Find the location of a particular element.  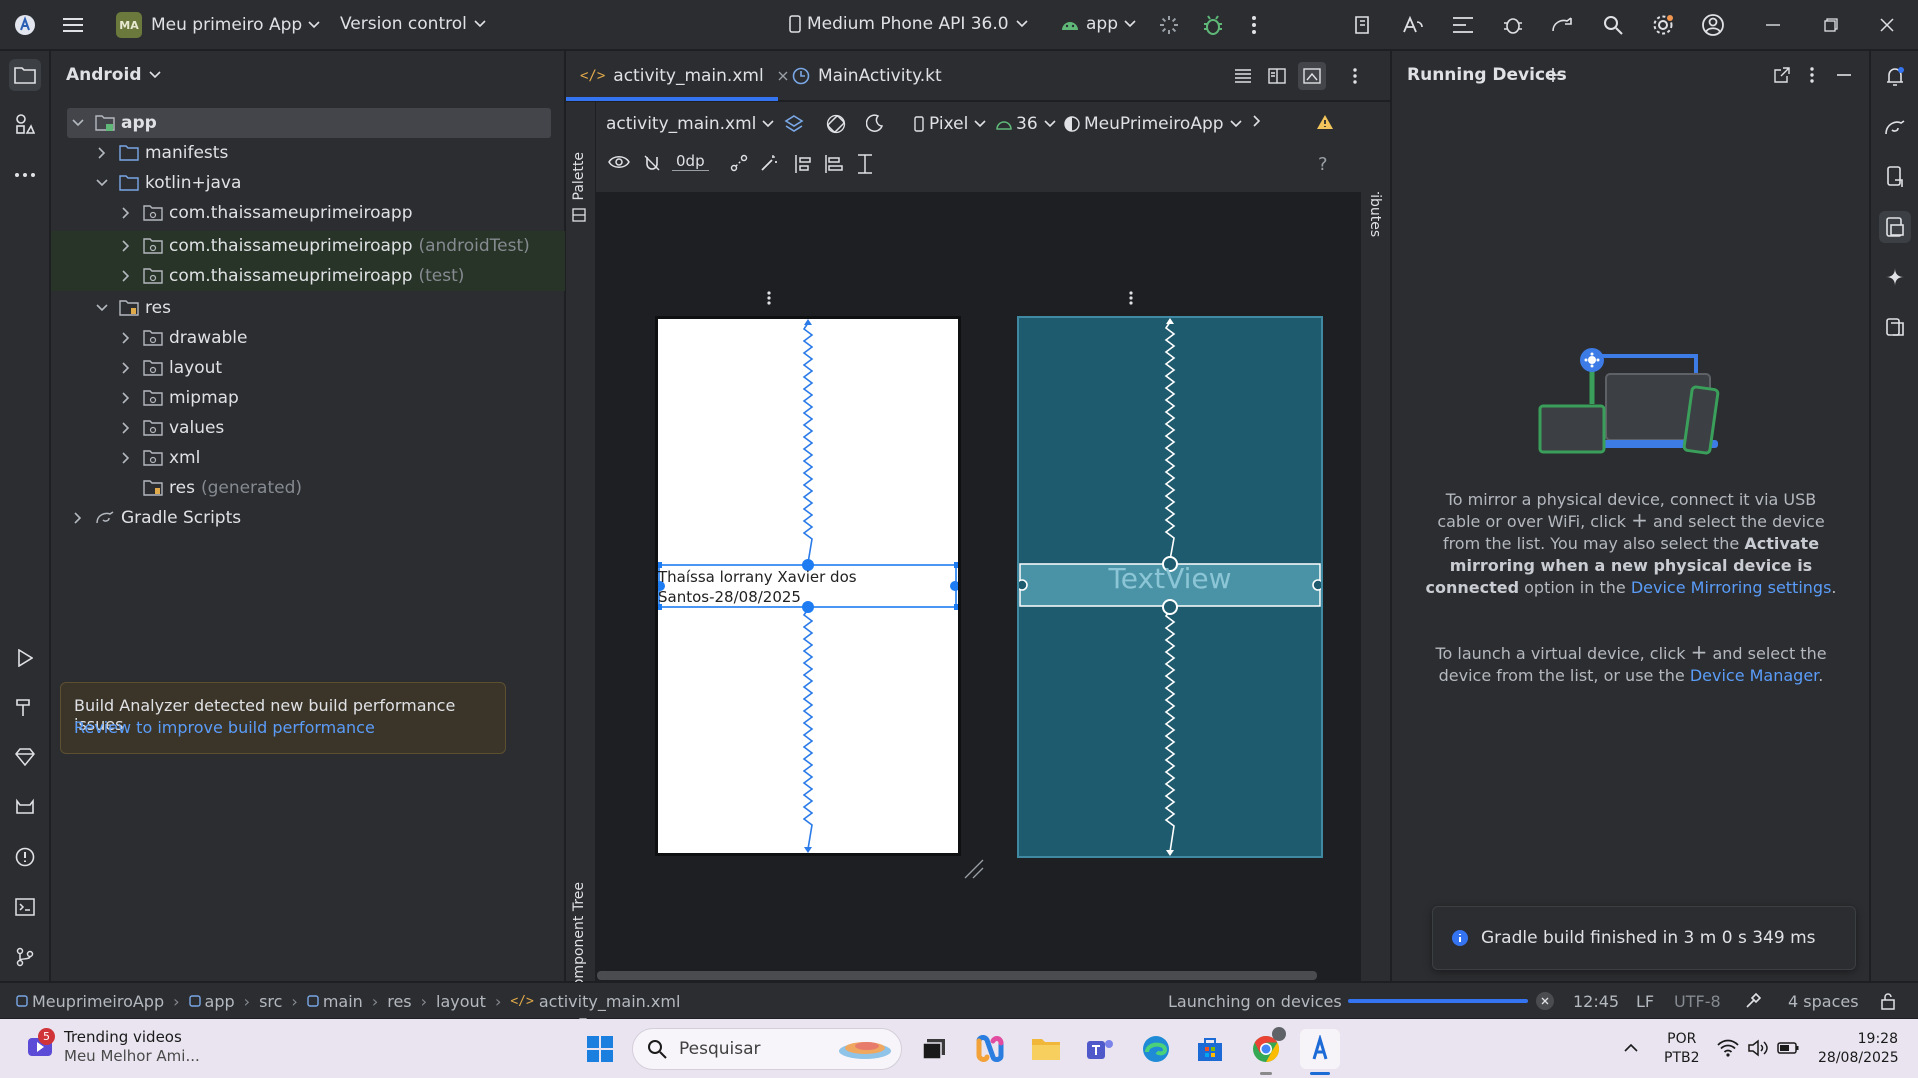

orientation-selector is located at coordinates (836, 124).